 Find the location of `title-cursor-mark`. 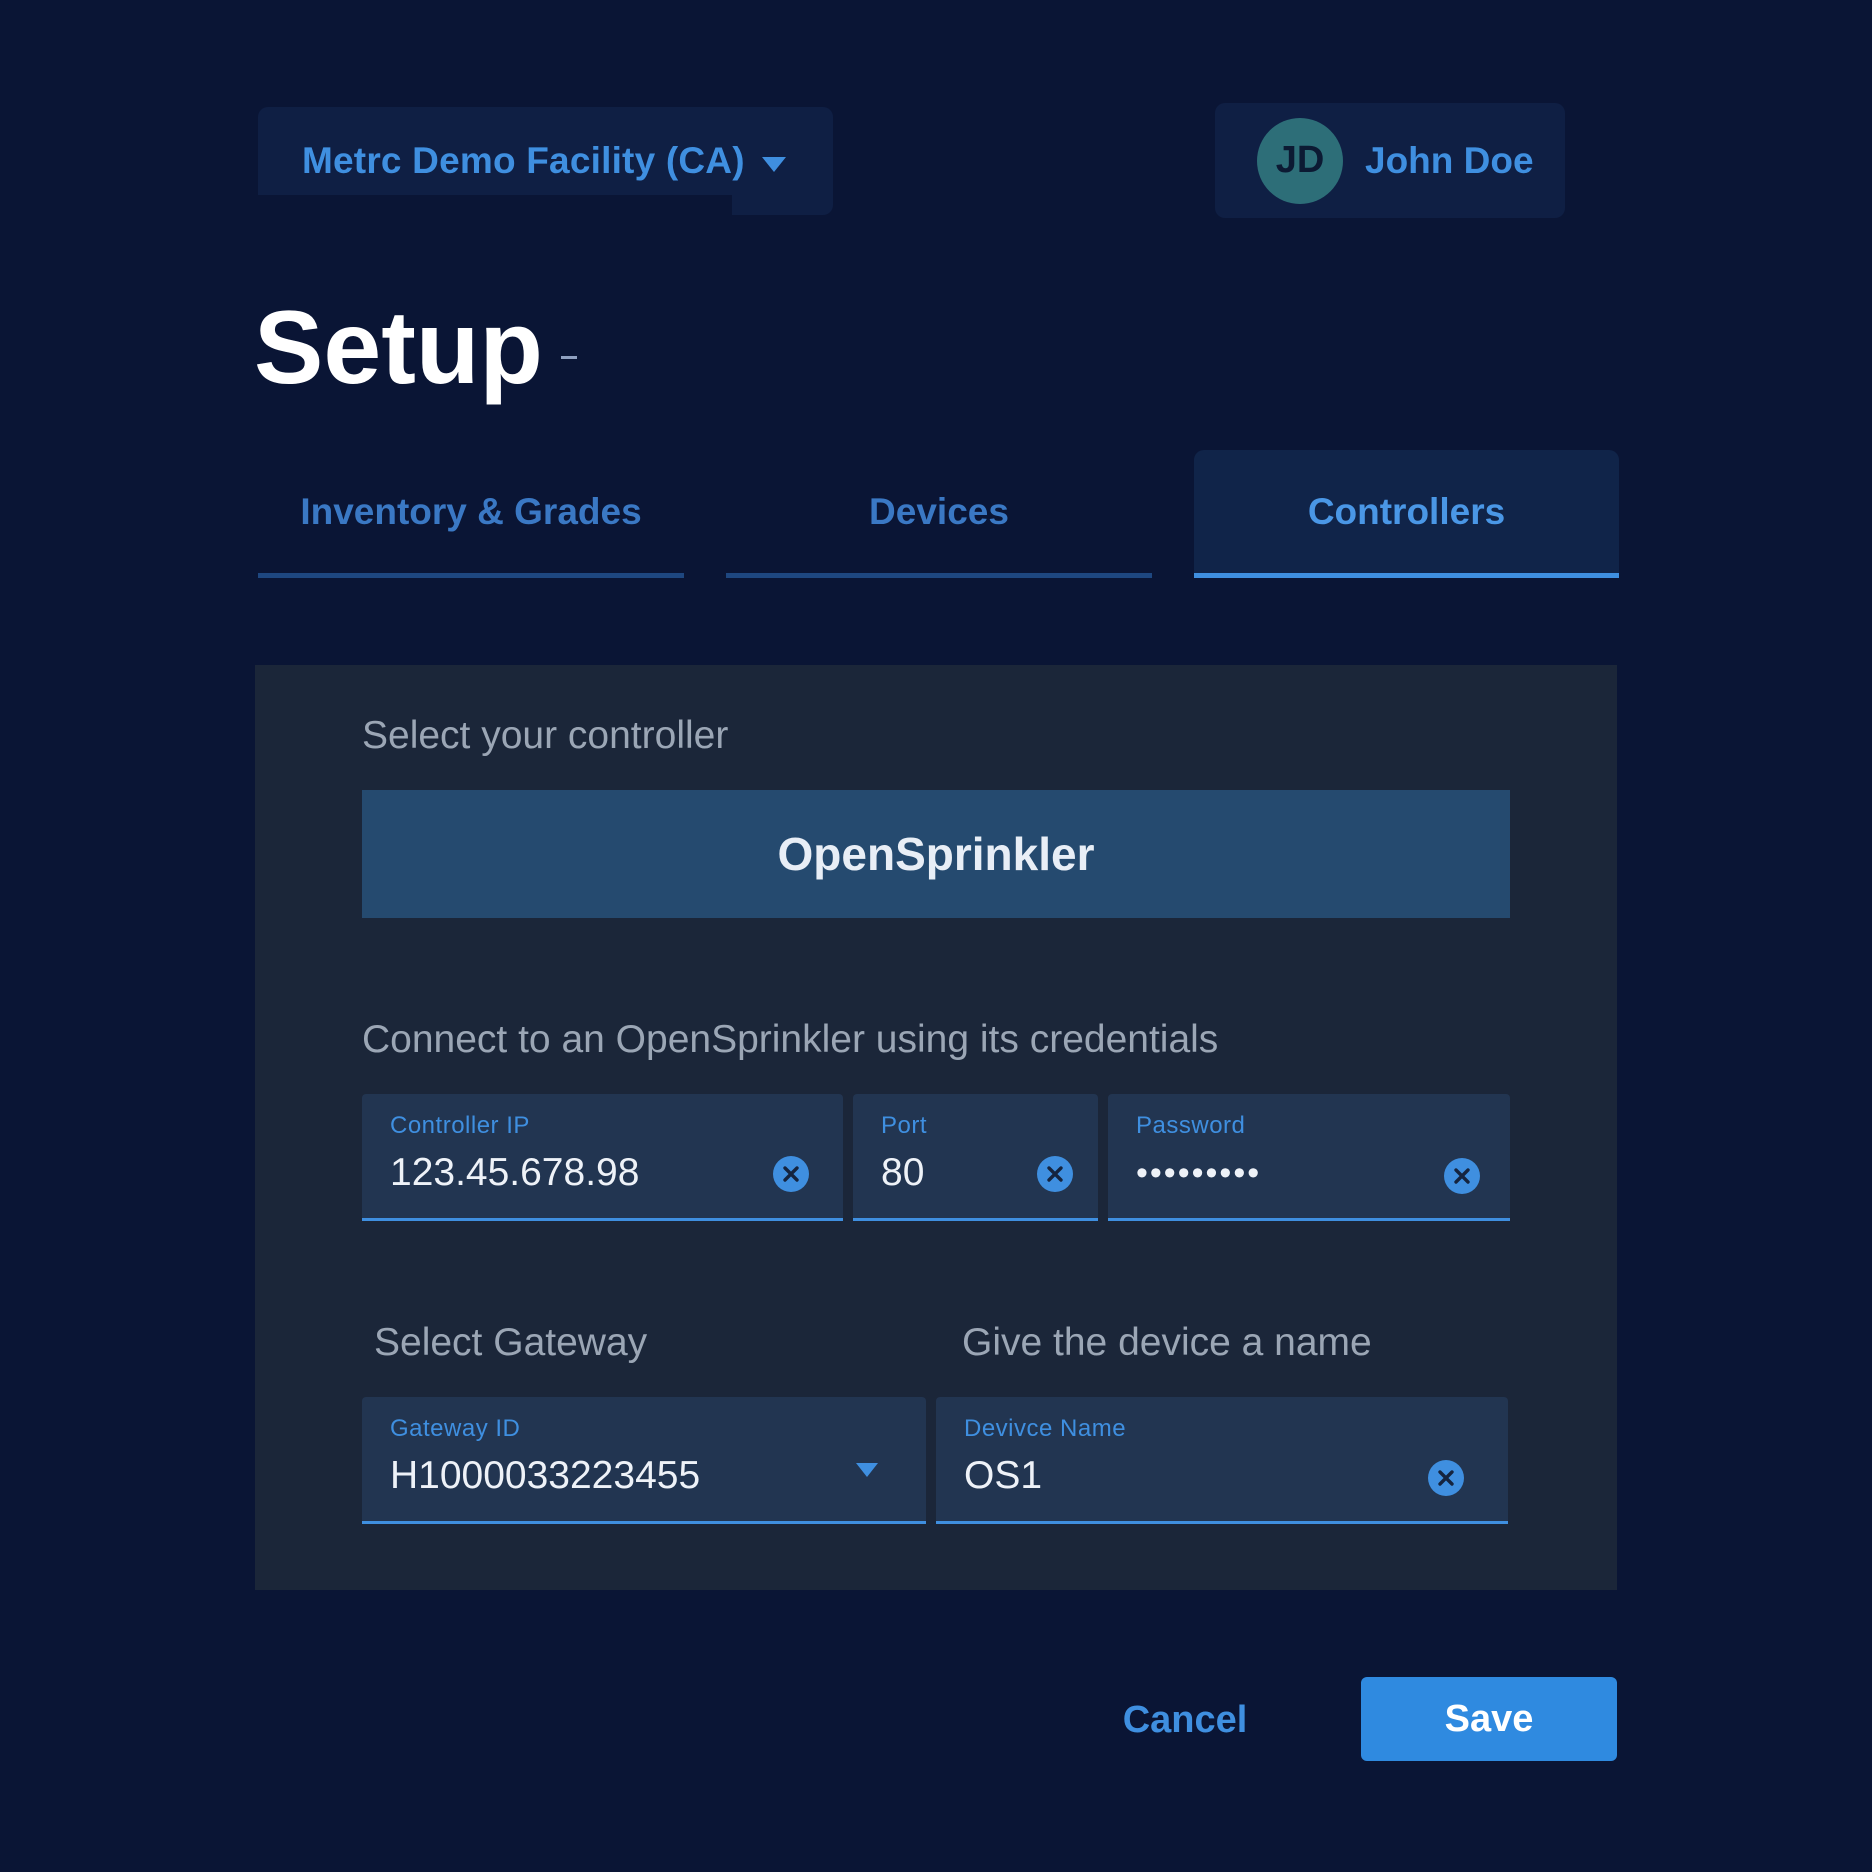

title-cursor-mark is located at coordinates (569, 357).